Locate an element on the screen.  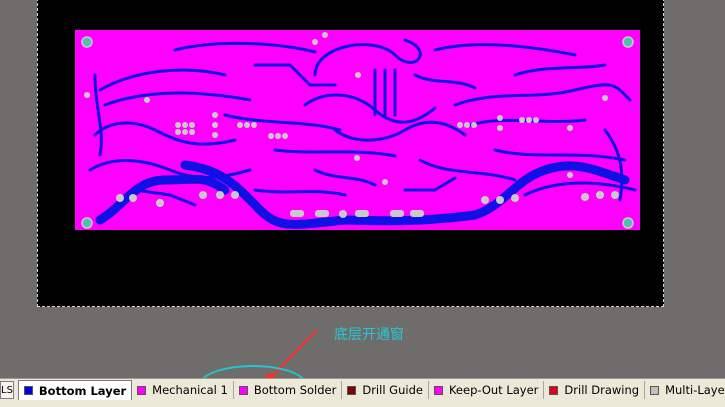
tab-multi-layer: Multi-Layer is located at coordinates (685, 390).